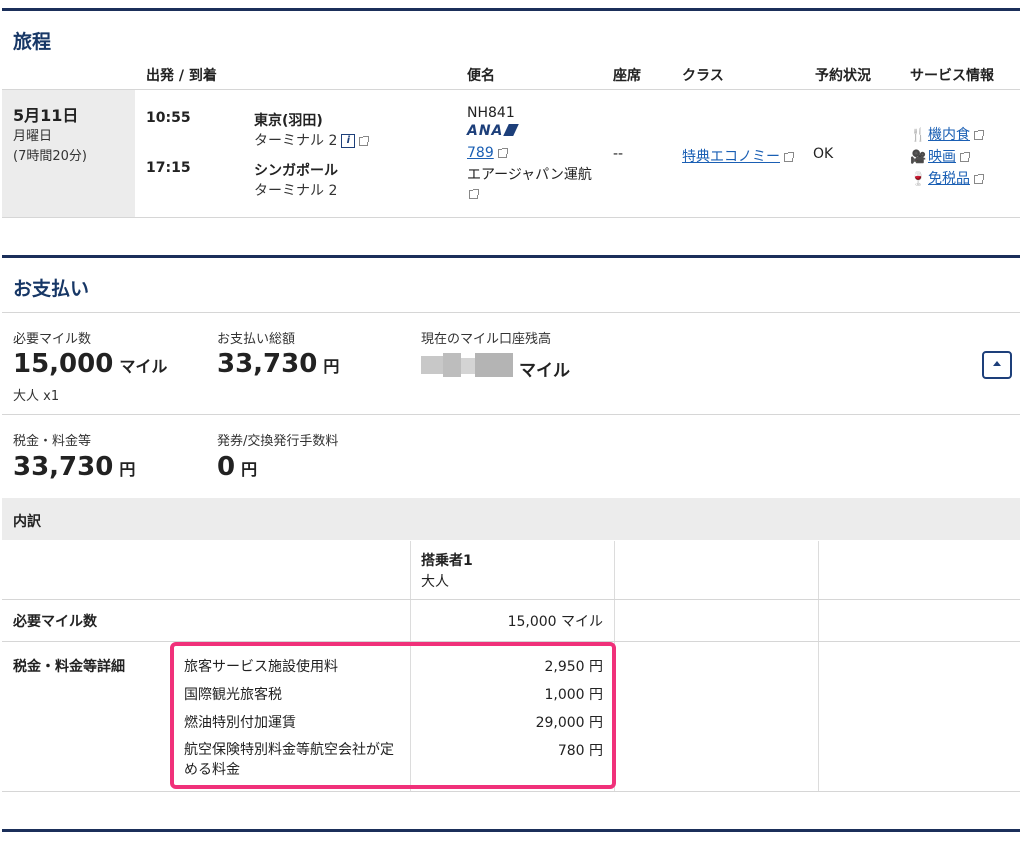 This screenshot has width=1024, height=847. What do you see at coordinates (348, 141) in the screenshot?
I see `info-icon: i` at bounding box center [348, 141].